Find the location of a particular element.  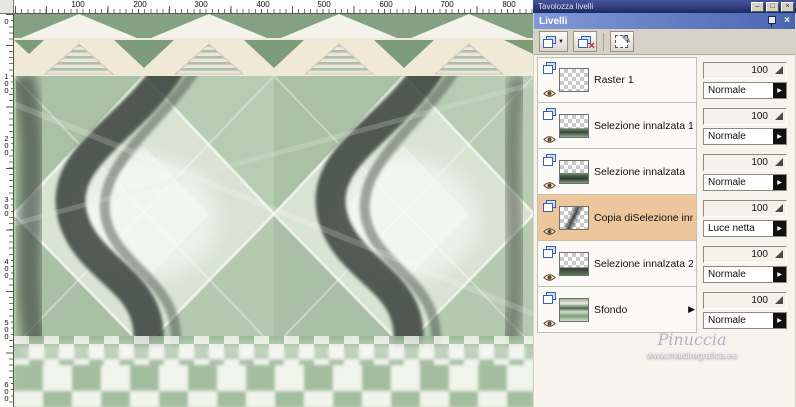

layer-row-copia-di-selezione-innalzata: Copia diSelezione inn 100 Luce netta ▶ is located at coordinates (664, 218).